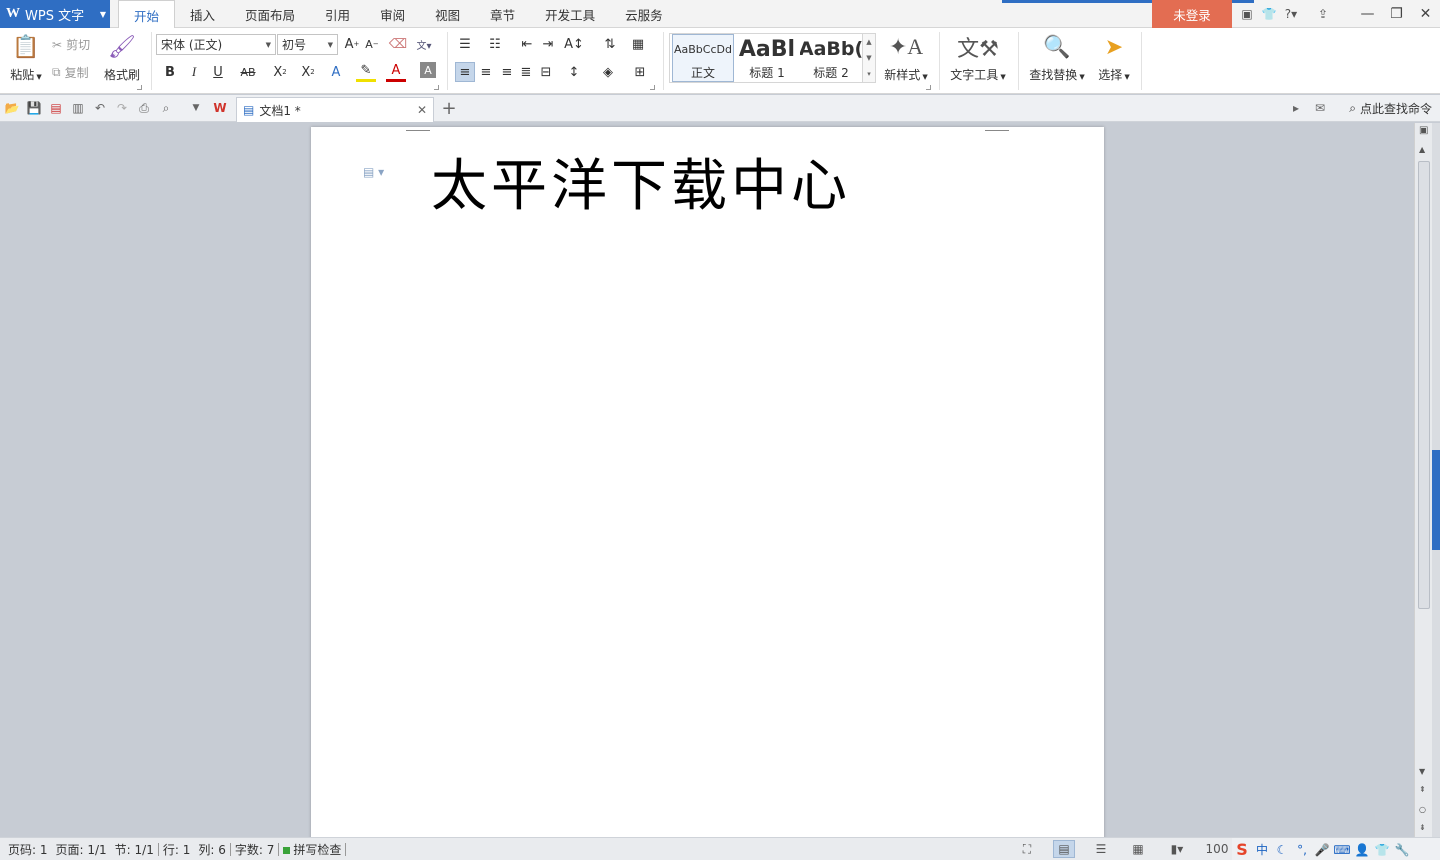 Image resolution: width=1440 pixels, height=860 pixels. Describe the element at coordinates (312, 849) in the screenshot. I see `spell-check-toggle: 拼写检查` at that location.